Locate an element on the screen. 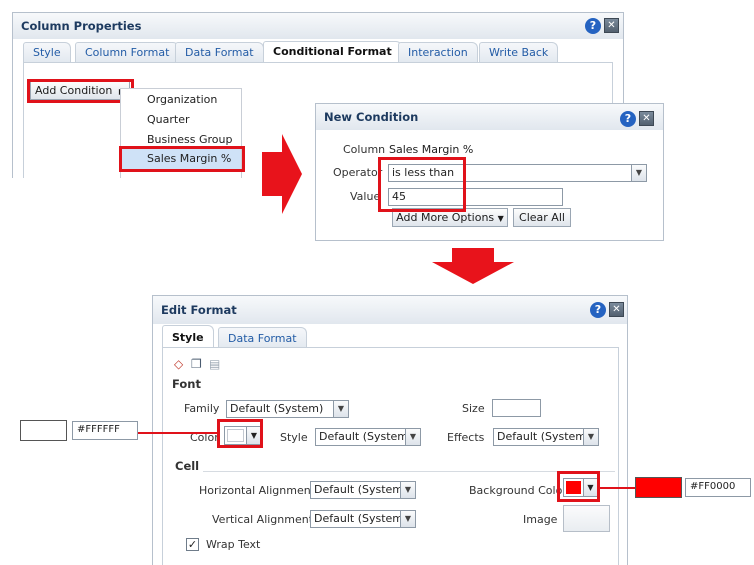 The width and height of the screenshot is (754, 565). menu-item-organization: Organization is located at coordinates (181, 100).